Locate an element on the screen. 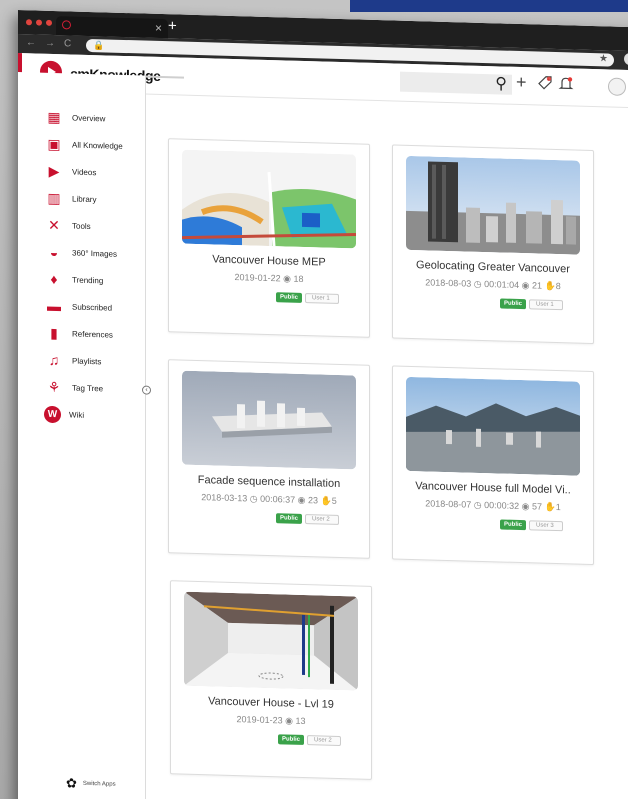 Image resolution: width=628 pixels, height=799 pixels. subscribe-icon: ▬ is located at coordinates (54, 306).